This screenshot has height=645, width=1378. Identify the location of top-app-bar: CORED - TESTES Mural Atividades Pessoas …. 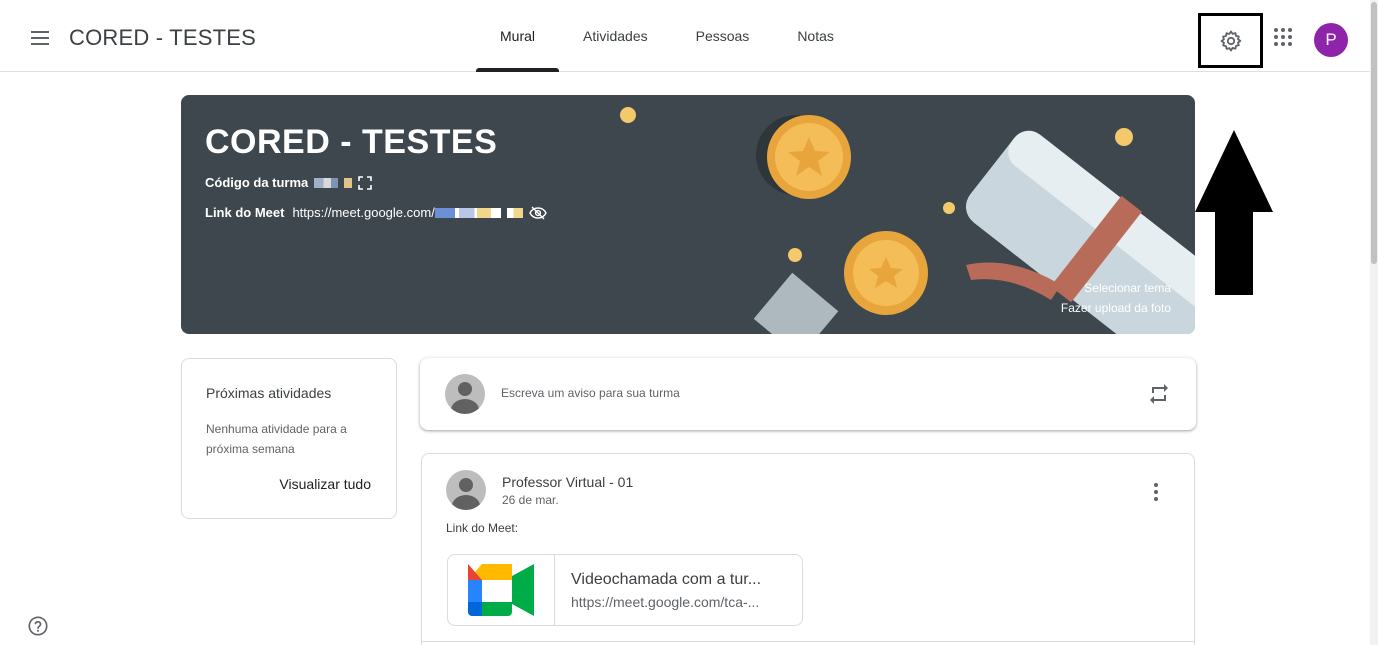
(685, 36).